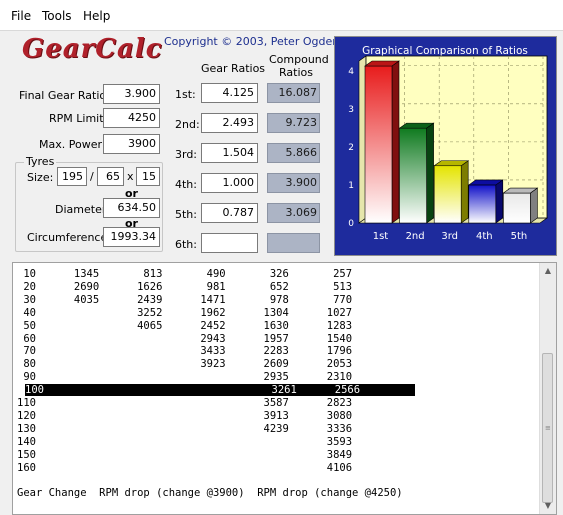  I want to click on chart-title: Graphical Comparison of Ratios, so click(445, 51).